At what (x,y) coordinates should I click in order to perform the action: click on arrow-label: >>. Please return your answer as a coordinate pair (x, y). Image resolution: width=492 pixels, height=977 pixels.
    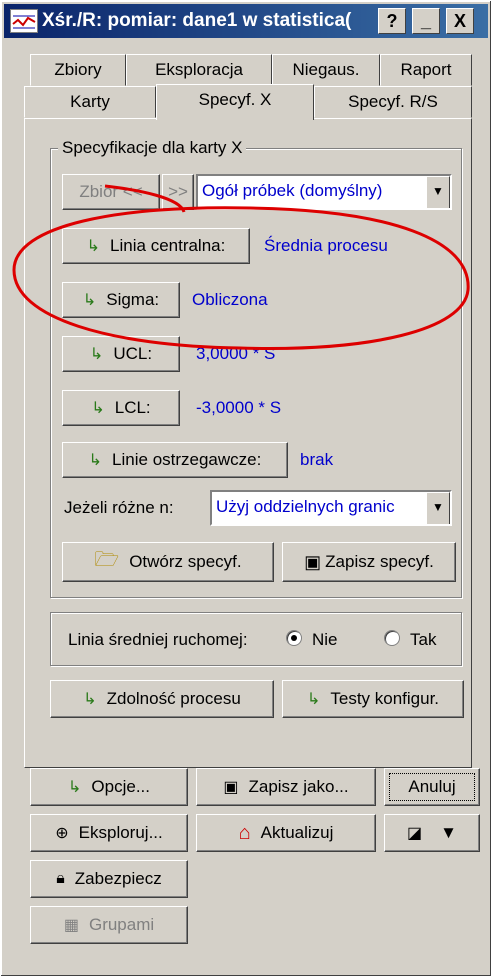
    Looking at the image, I should click on (178, 191).